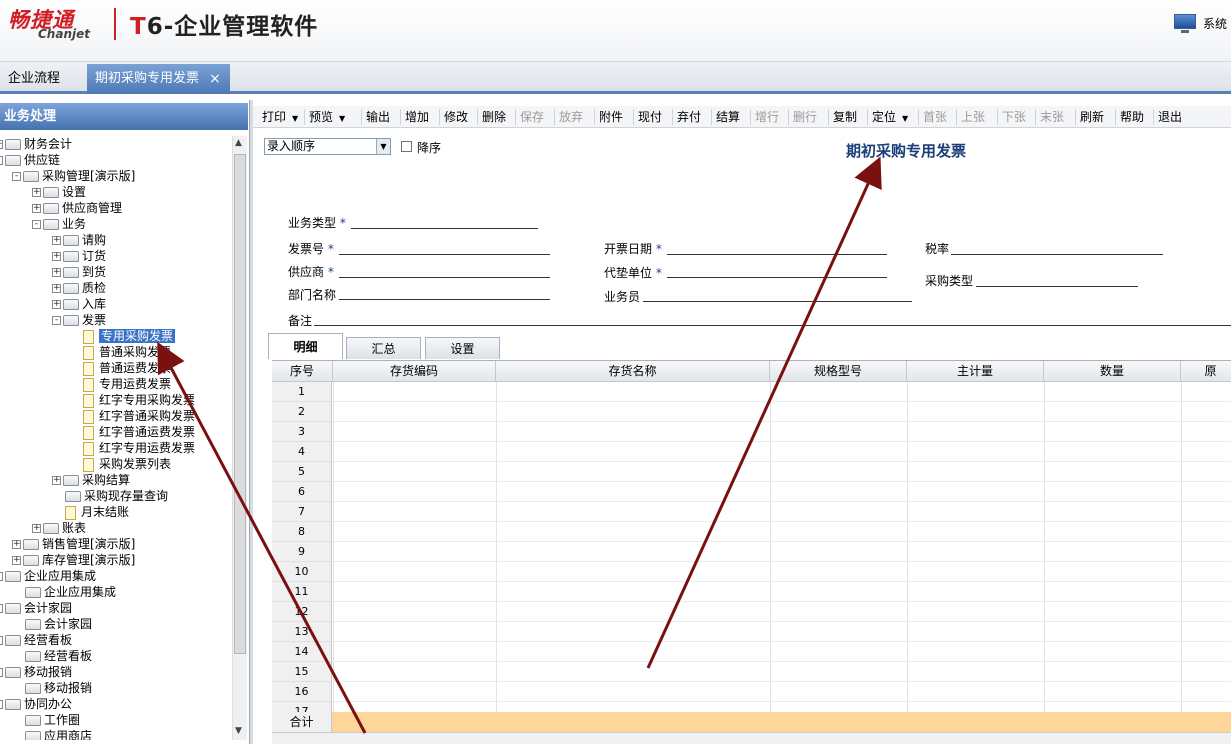 This screenshot has width=1231, height=744. I want to click on chevron-down-icon: ▼, so click(383, 146).